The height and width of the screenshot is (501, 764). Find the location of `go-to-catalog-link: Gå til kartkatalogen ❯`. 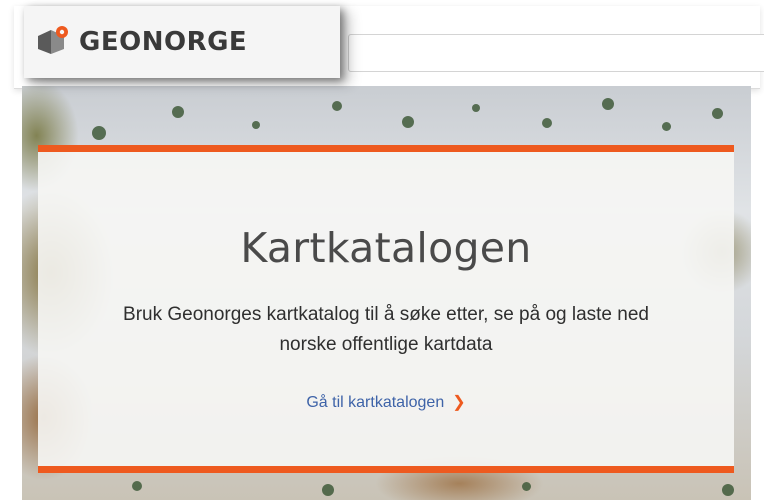

go-to-catalog-link: Gå til kartkatalogen ❯ is located at coordinates (386, 402).